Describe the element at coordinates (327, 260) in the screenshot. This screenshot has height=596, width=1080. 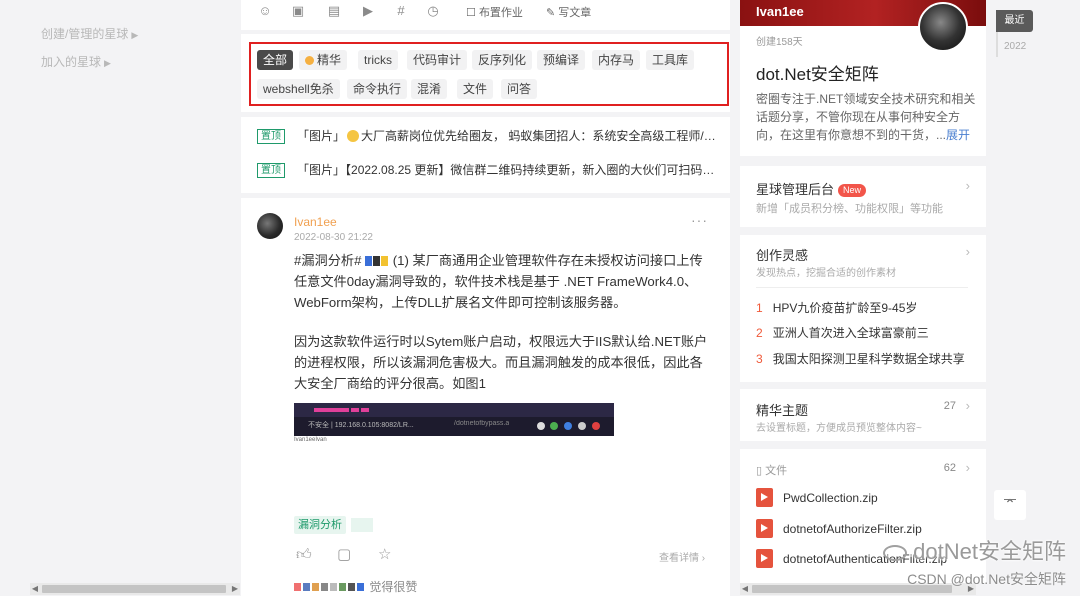
I see `post-hashtag-inline: #漏洞分析#` at that location.